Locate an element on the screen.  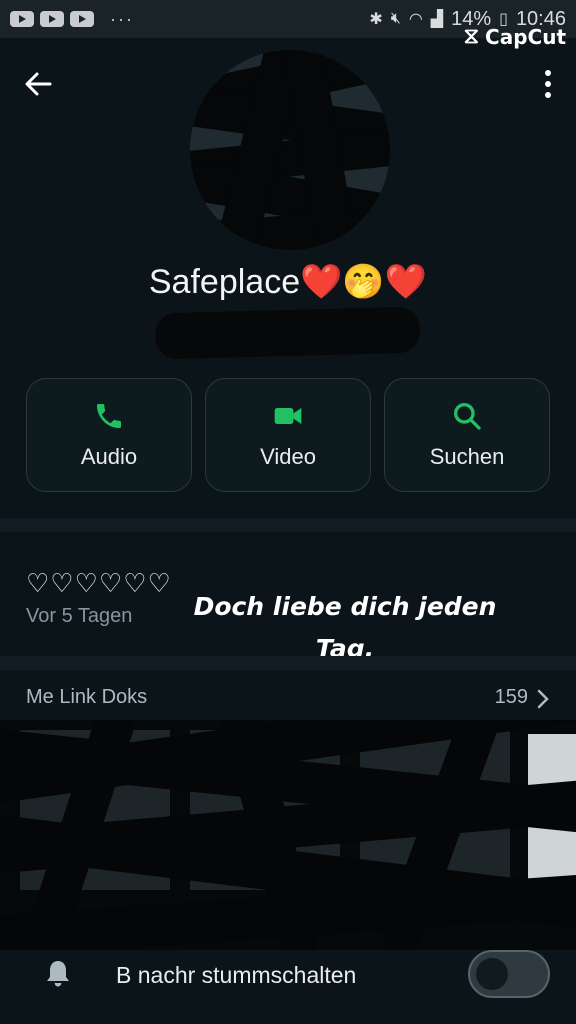
more-notifications-icon: ··· is located at coordinates (122, 18).